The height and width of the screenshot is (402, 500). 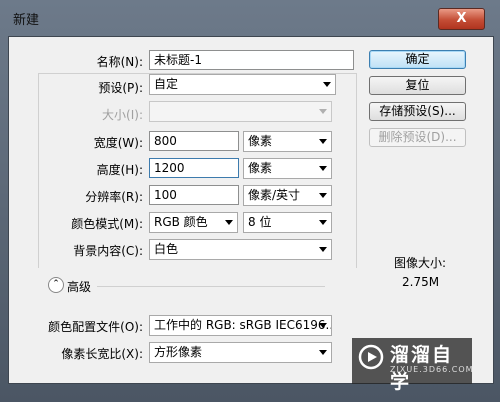 I want to click on background-label: 背景内容(C):, so click(x=108, y=251).